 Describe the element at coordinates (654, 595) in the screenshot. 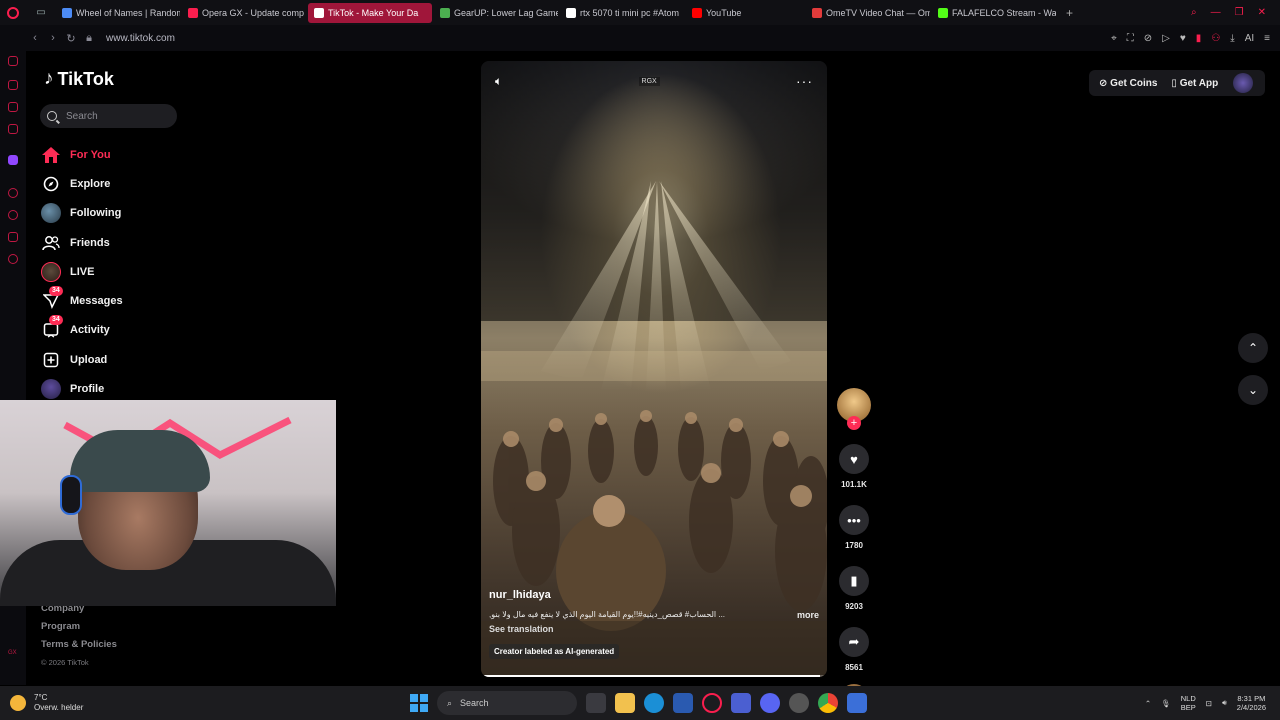

I see `video-username: nur_lhidaya` at that location.